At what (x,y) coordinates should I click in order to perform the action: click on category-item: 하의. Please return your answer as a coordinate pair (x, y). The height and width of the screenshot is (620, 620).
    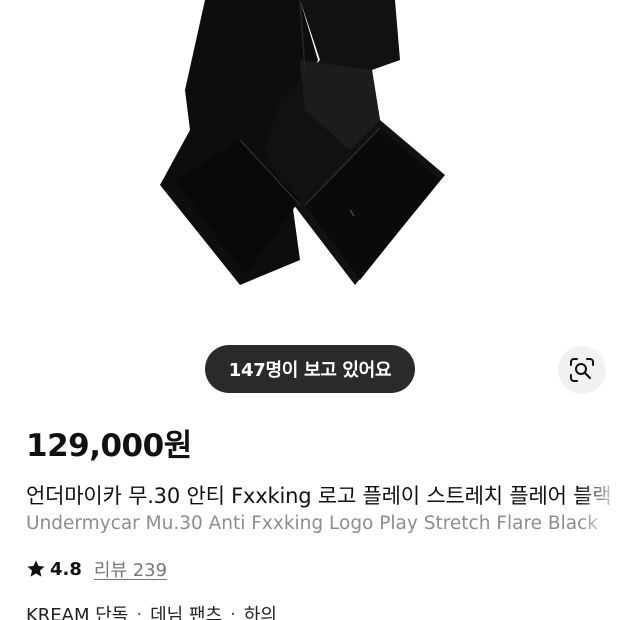
    Looking at the image, I should click on (260, 610).